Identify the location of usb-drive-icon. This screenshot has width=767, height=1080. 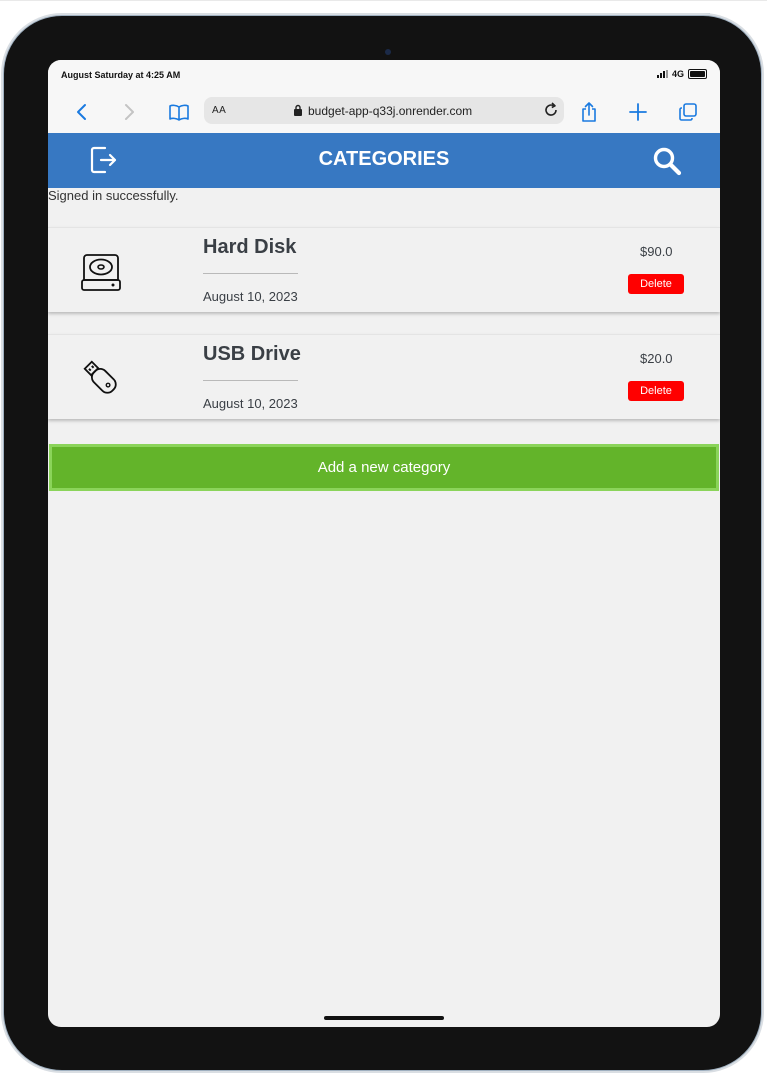
(100, 377).